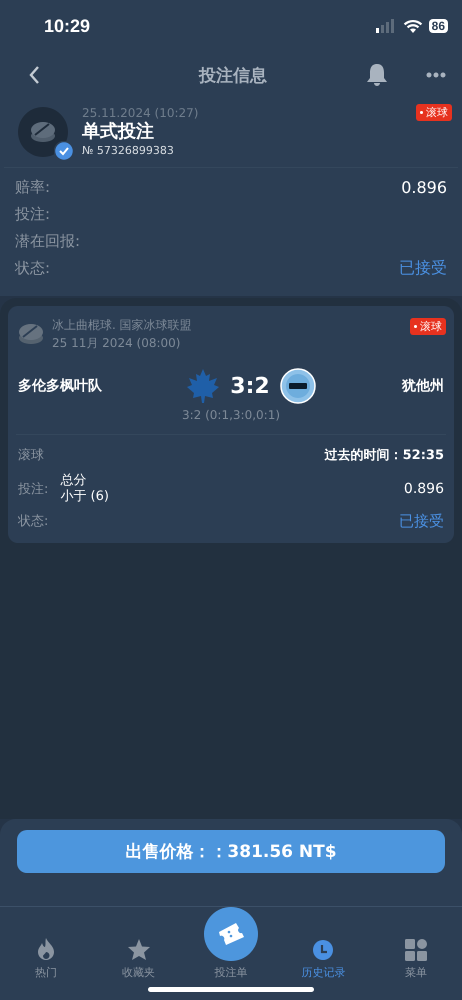 This screenshot has height=1000, width=462. Describe the element at coordinates (138, 949) in the screenshot. I see `star-icon` at that location.